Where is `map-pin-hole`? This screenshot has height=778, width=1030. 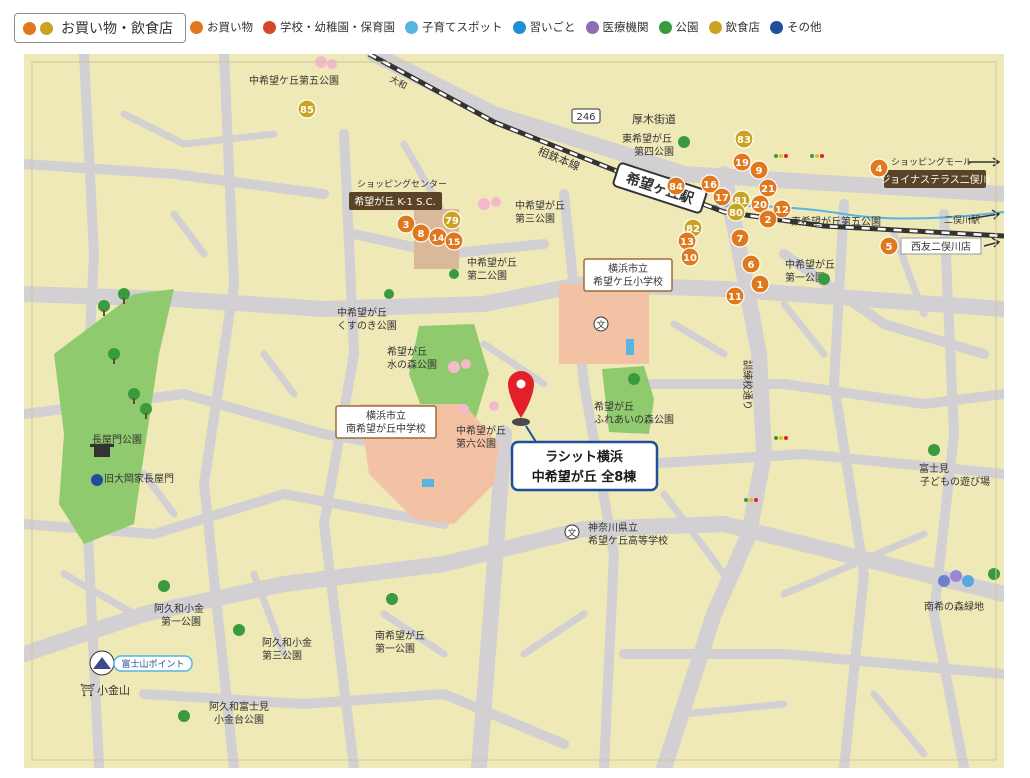
map-pin-hole is located at coordinates (521, 384).